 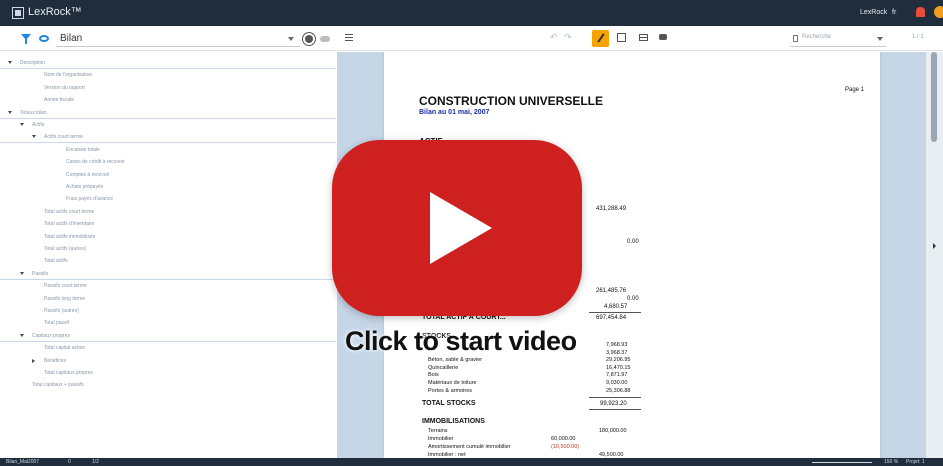 What do you see at coordinates (65, 298) in the screenshot?
I see `tree-item-label: Passifs long terme` at bounding box center [65, 298].